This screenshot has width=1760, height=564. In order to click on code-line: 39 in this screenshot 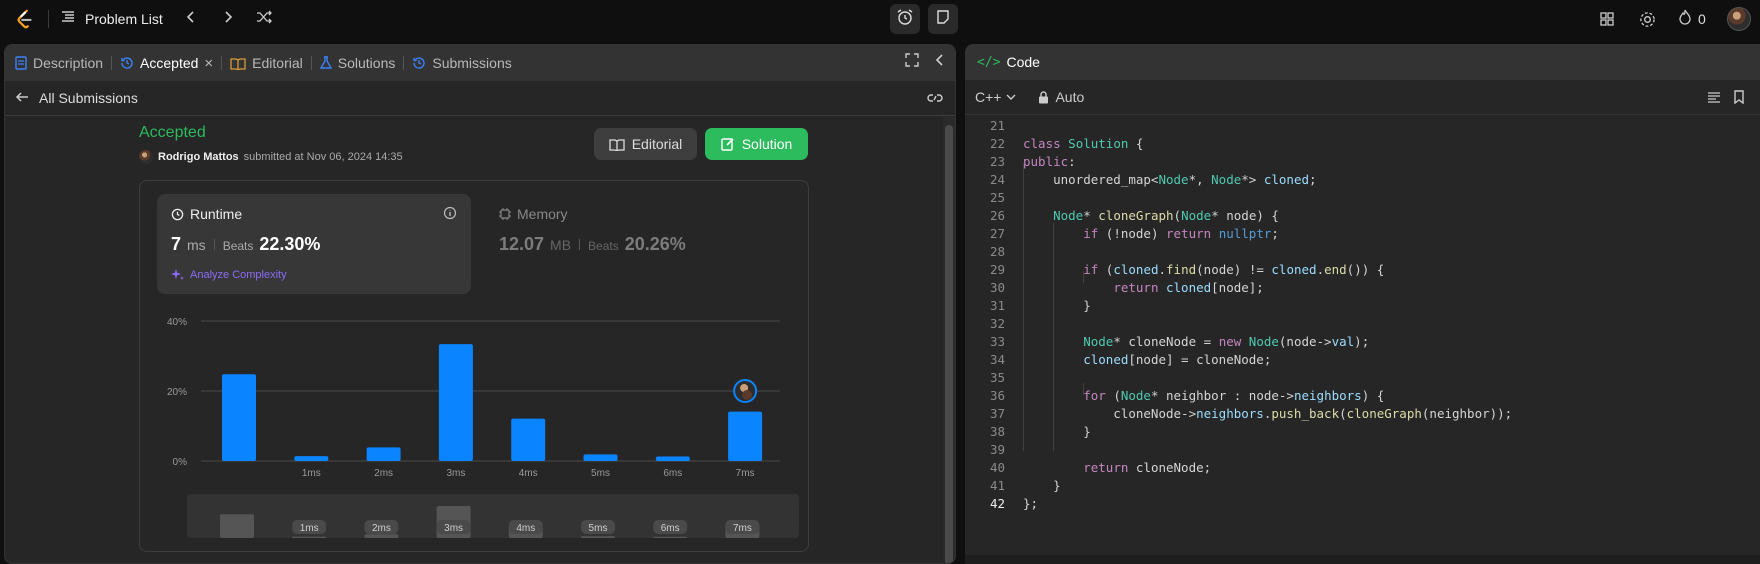, I will do `click(1362, 450)`.